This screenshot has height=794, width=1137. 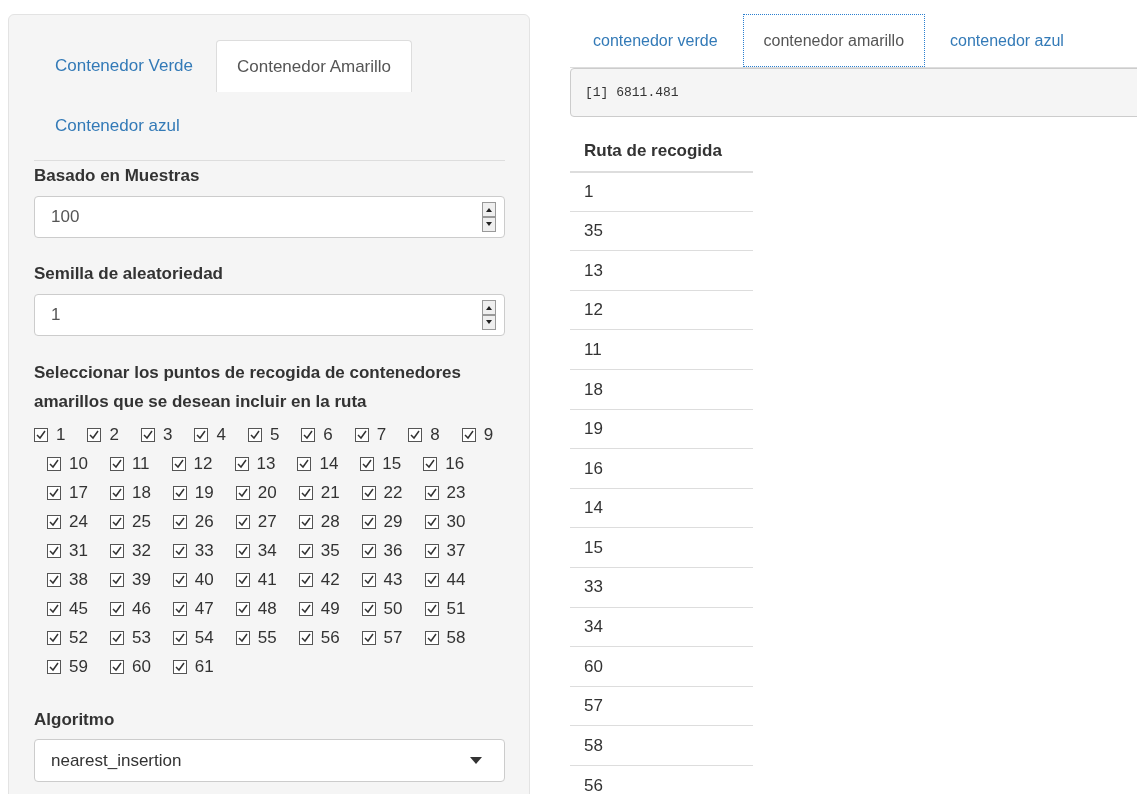 What do you see at coordinates (269, 217) in the screenshot?
I see `number-field: 100` at bounding box center [269, 217].